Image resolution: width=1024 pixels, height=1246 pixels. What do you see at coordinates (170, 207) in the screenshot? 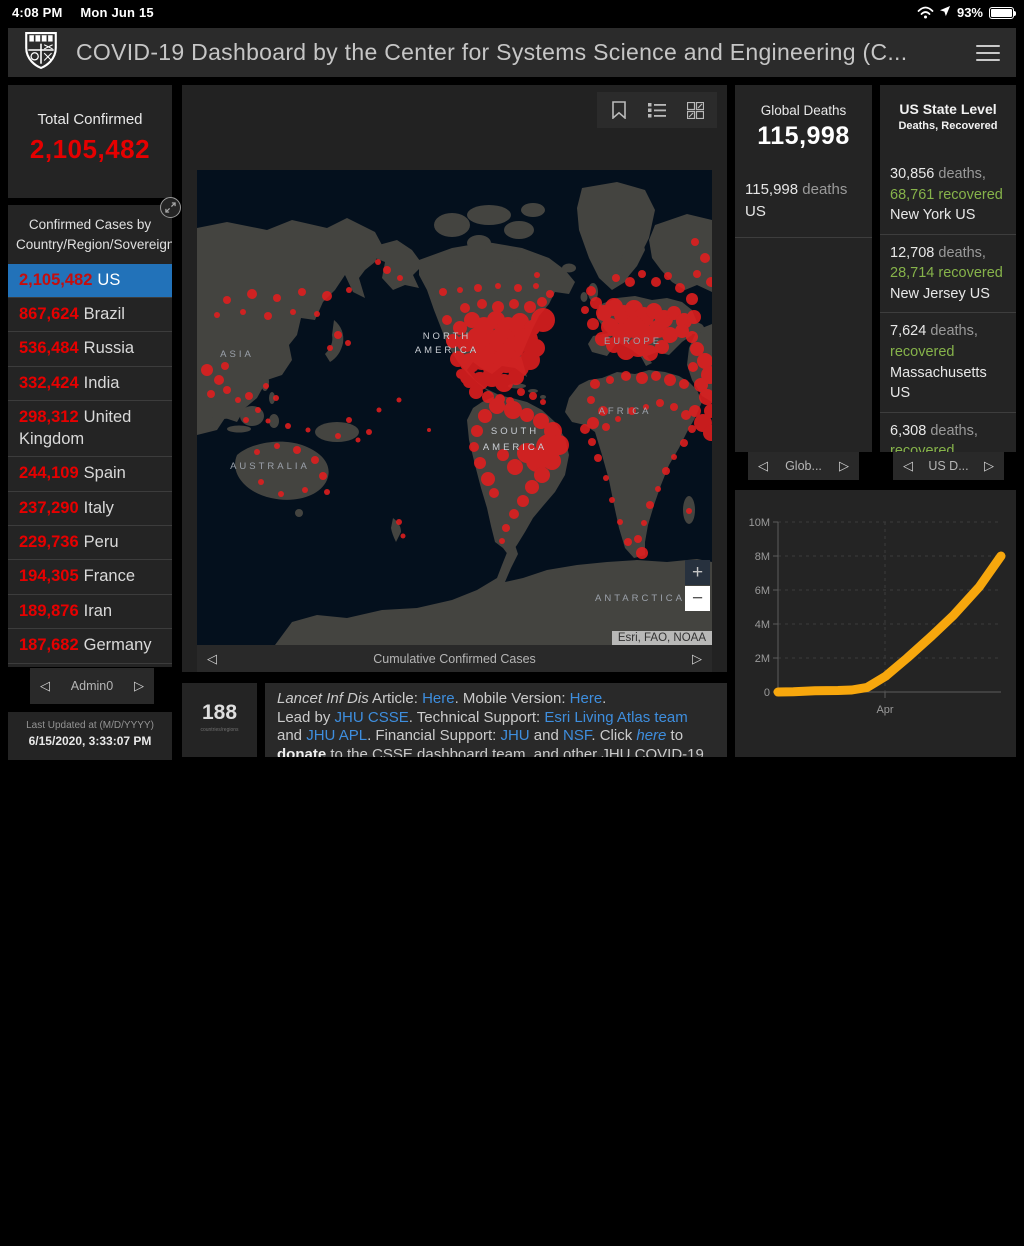
I see `expand-icon` at bounding box center [170, 207].